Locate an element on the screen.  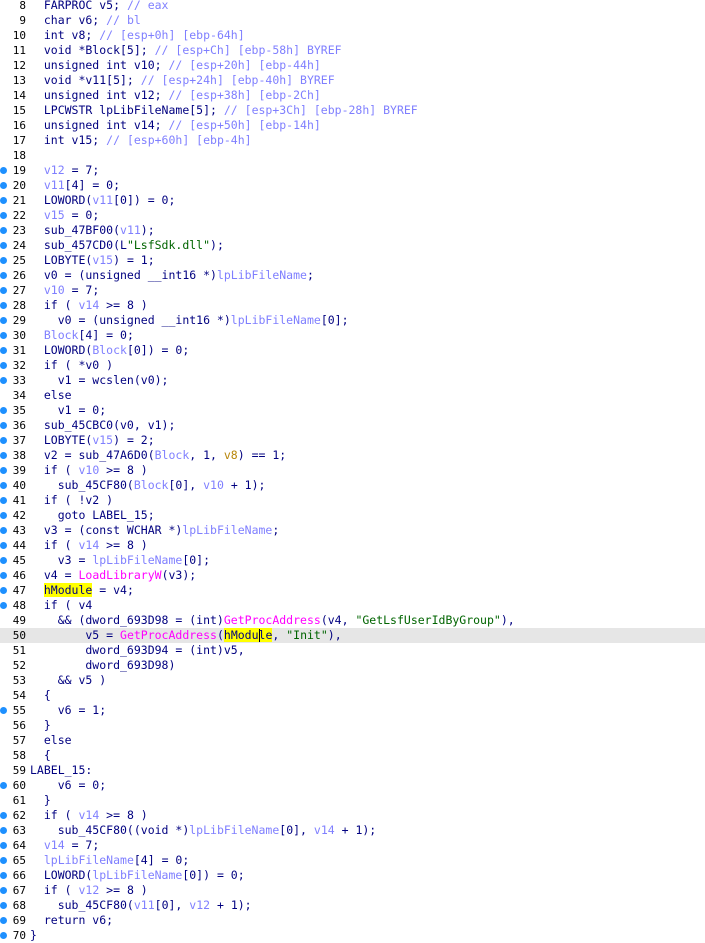
code-line: 58 { is located at coordinates (352, 755).